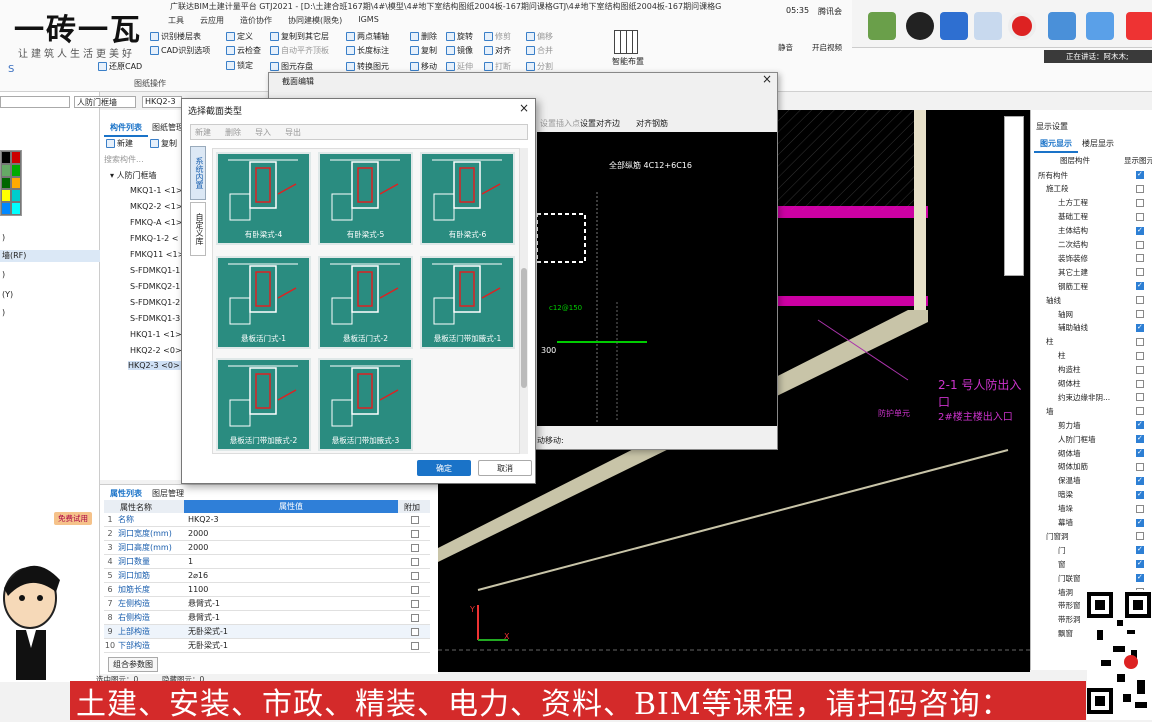  Describe the element at coordinates (239, 36) in the screenshot. I see `ribbon-define: 定义` at that location.